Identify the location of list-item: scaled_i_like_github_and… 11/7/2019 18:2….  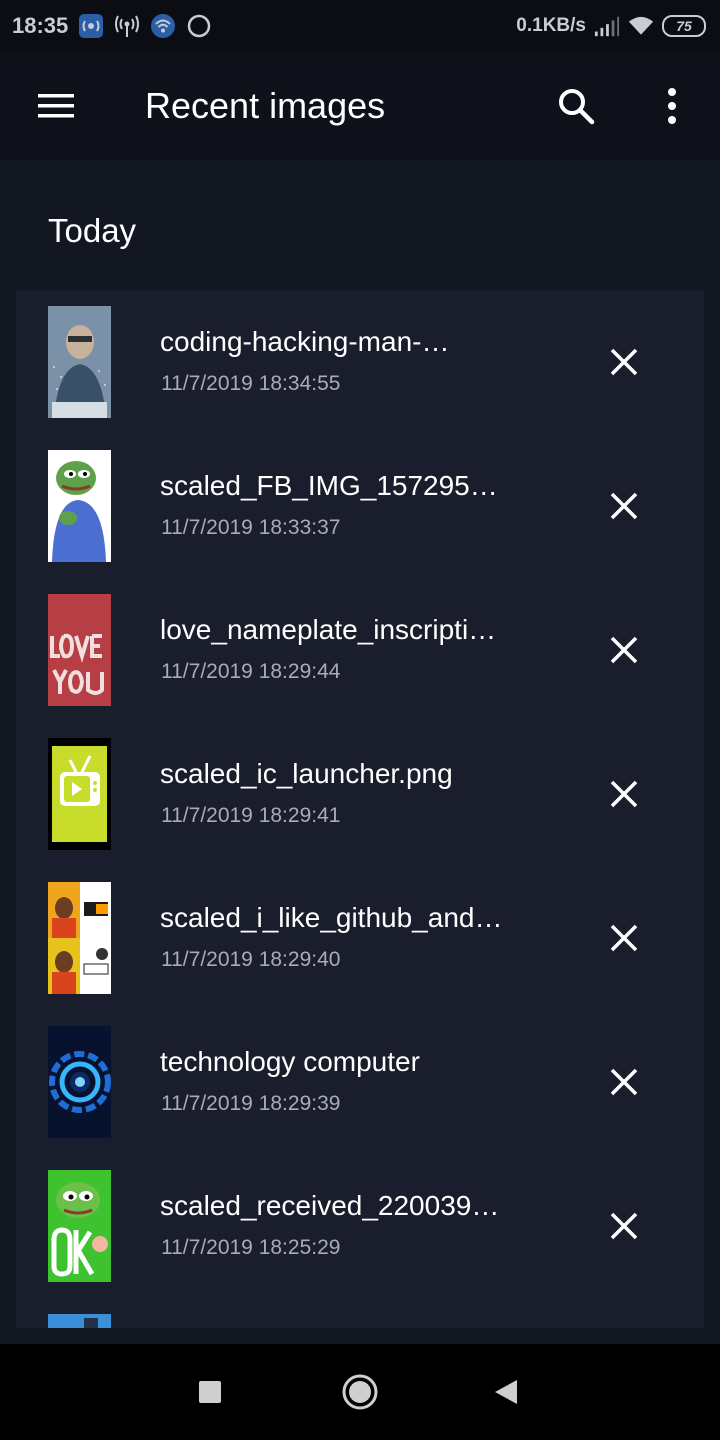
(360, 938).